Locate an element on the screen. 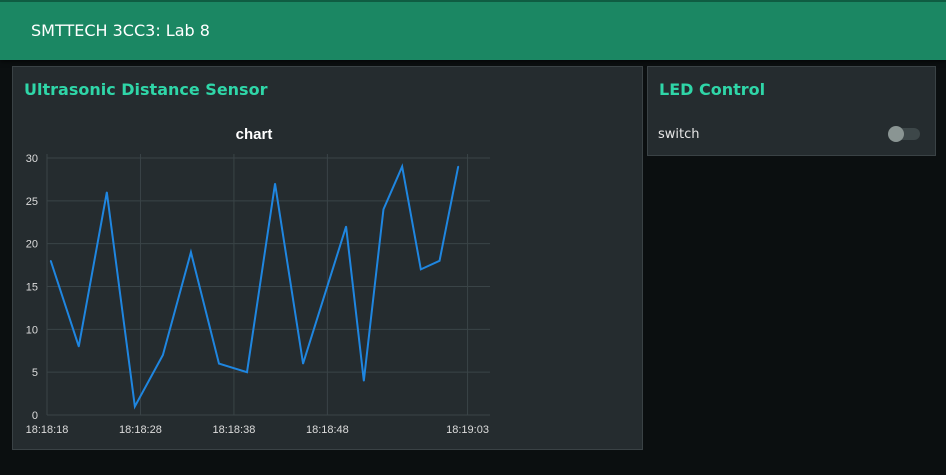 This screenshot has height=475, width=946. y-tick-label: 10 is located at coordinates (32, 330).